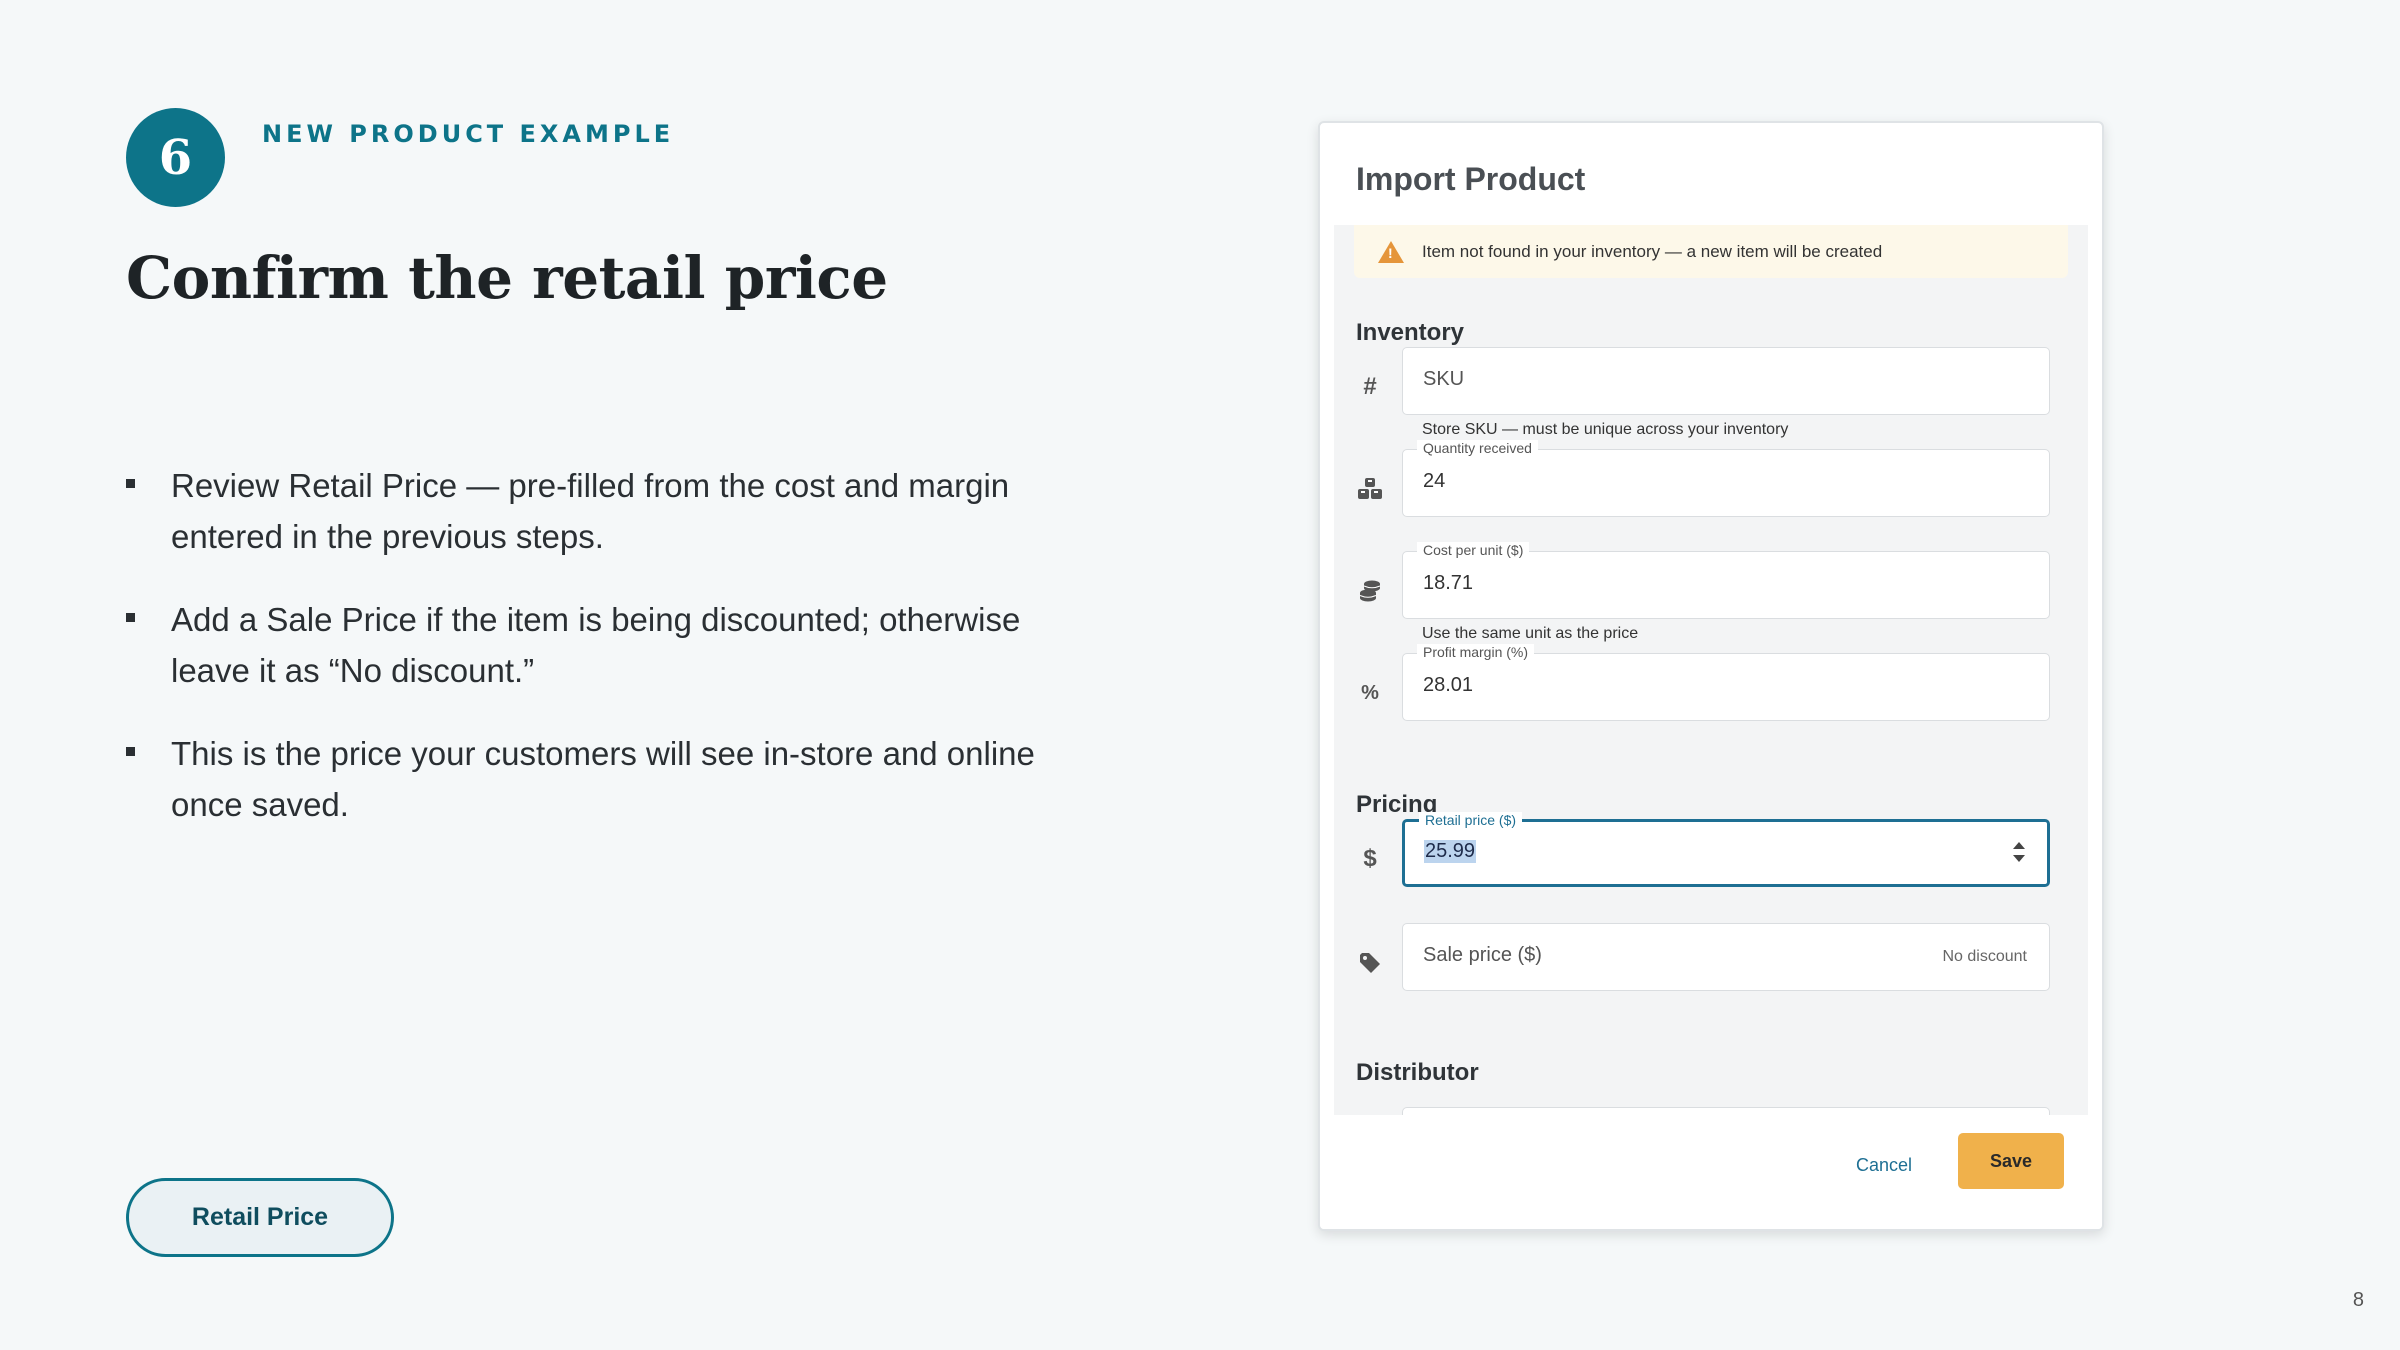 This screenshot has height=1350, width=2400. What do you see at coordinates (1473, 550) in the screenshot?
I see `cost-label: Cost per unit ($)` at bounding box center [1473, 550].